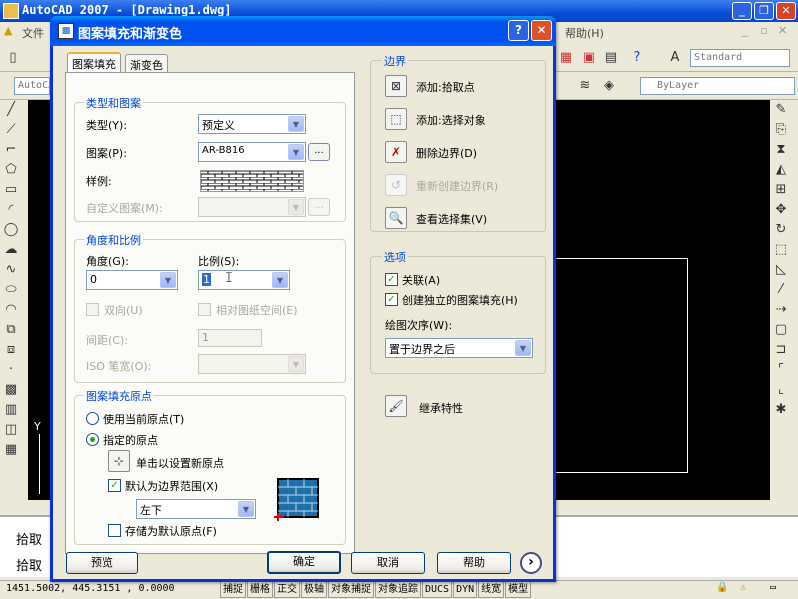  Describe the element at coordinates (786, 11) in the screenshot. I see `app-close-button: ✕` at that location.